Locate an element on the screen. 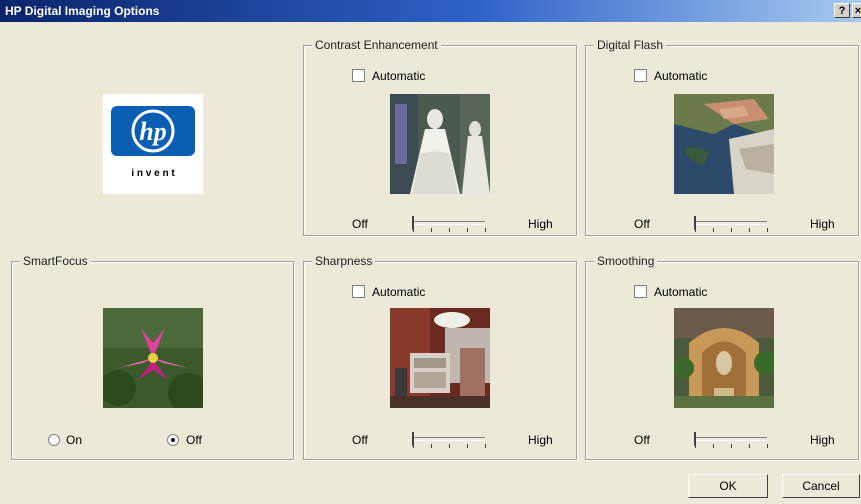 Image resolution: width=861 pixels, height=504 pixels. smartfocus-off-radio is located at coordinates (173, 440).